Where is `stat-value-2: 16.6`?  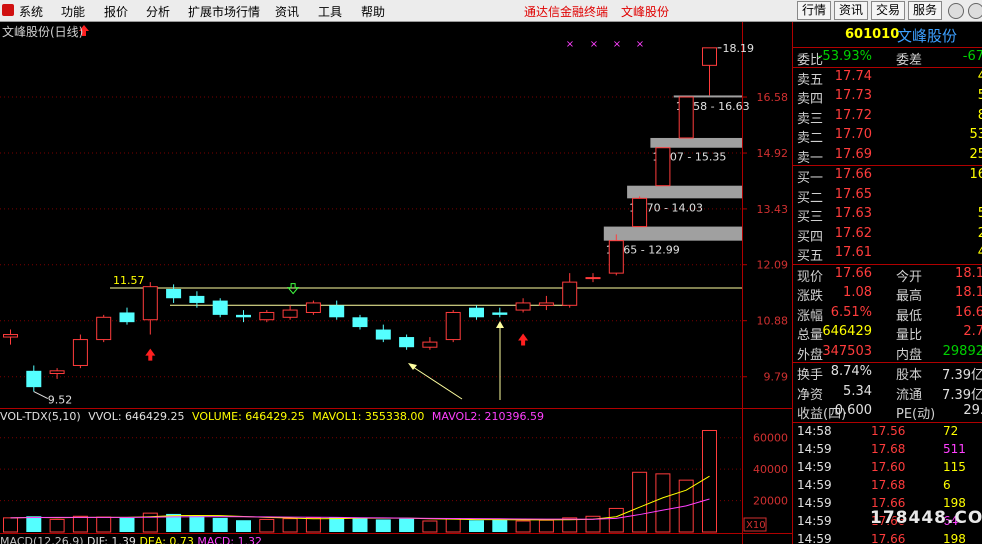 stat-value-2: 16.6 is located at coordinates (968, 312).